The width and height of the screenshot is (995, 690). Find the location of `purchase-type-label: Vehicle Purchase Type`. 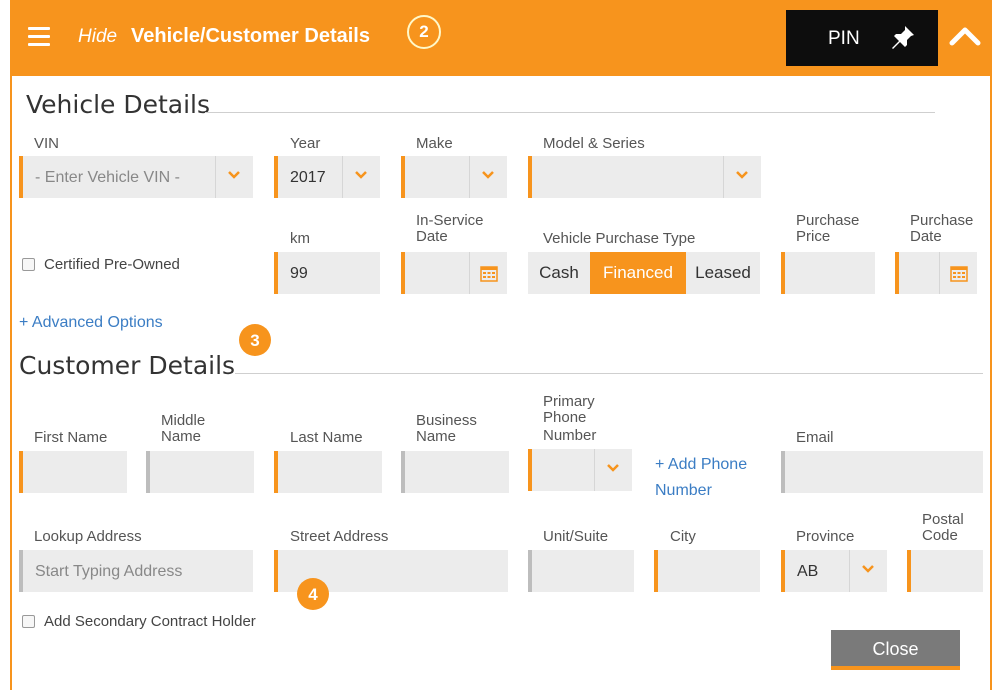

purchase-type-label: Vehicle Purchase Type is located at coordinates (619, 238).